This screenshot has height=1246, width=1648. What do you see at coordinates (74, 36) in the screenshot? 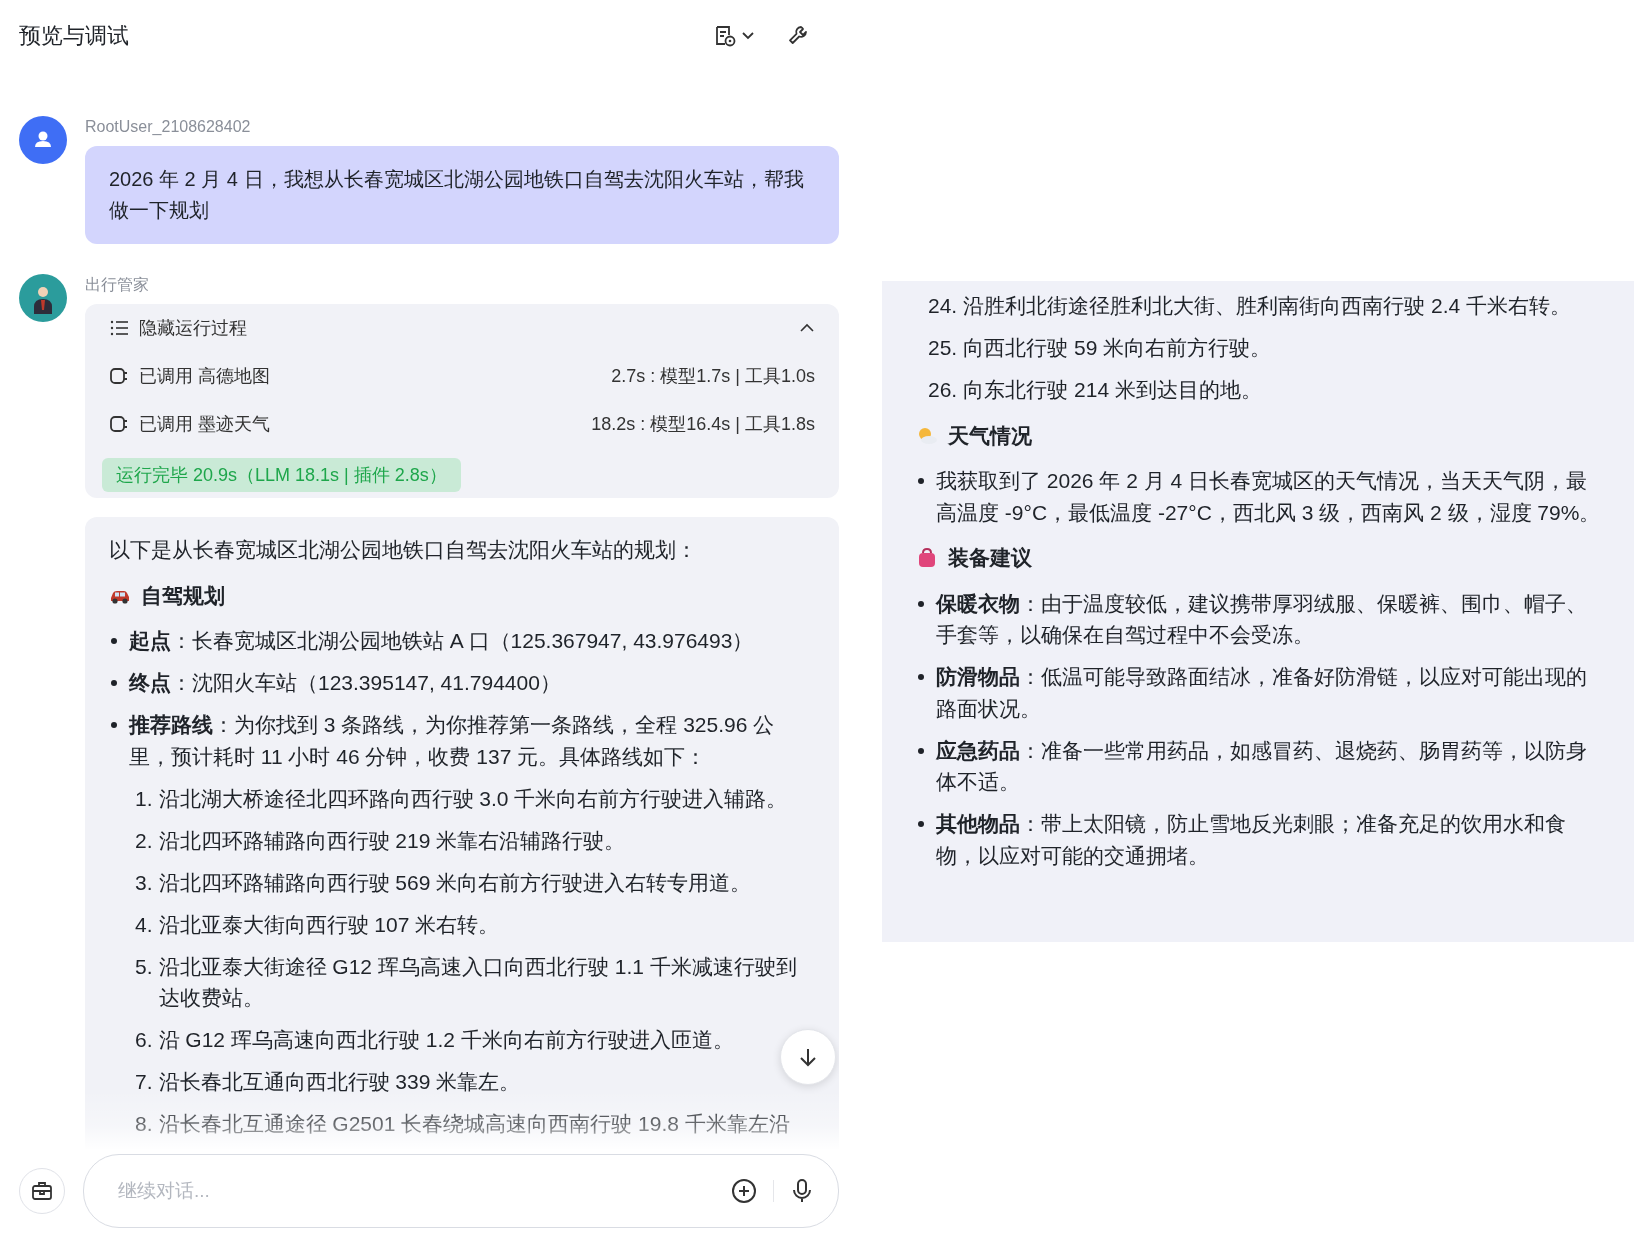
I see `page-title: 预览与调试` at bounding box center [74, 36].